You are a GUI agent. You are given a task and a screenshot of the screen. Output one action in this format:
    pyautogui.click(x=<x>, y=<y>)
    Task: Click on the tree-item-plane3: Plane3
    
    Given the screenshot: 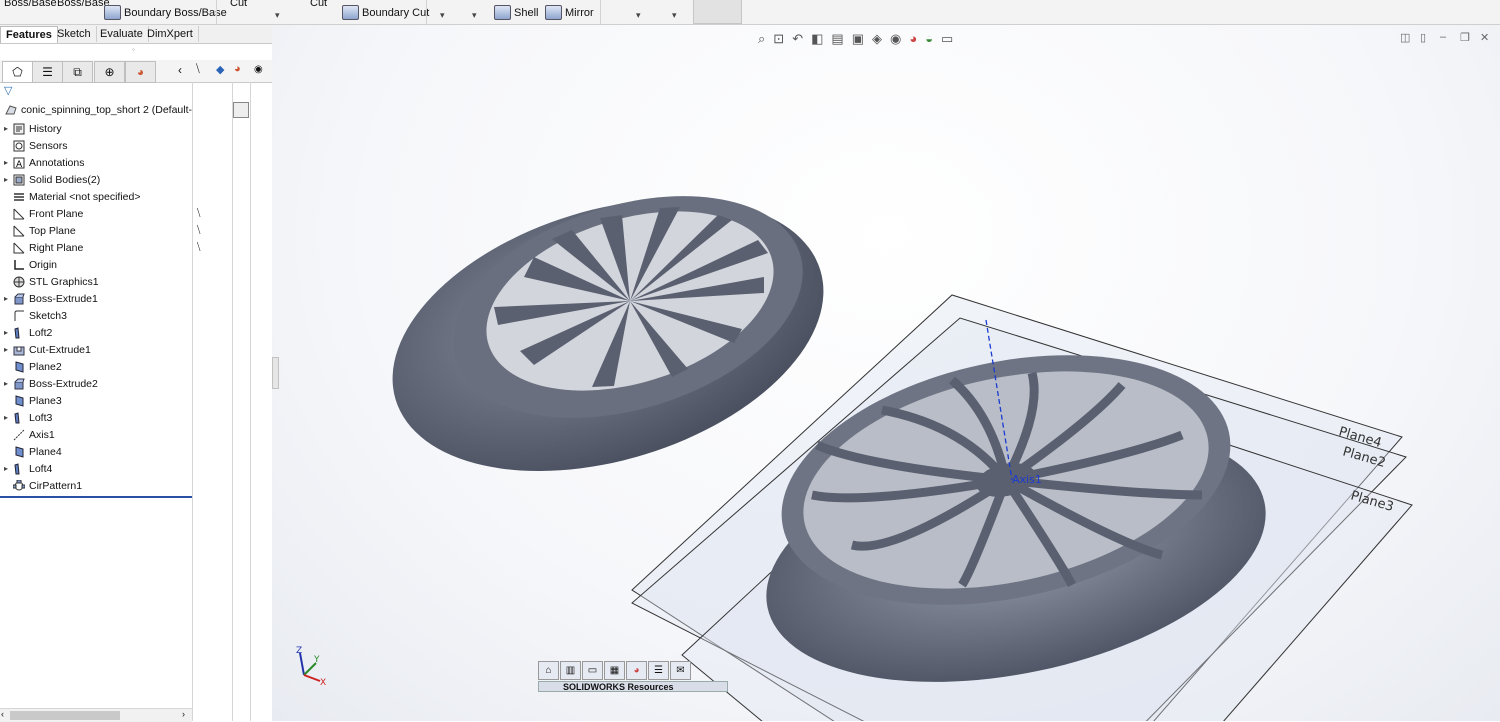 What is the action you would take?
    pyautogui.click(x=96, y=400)
    